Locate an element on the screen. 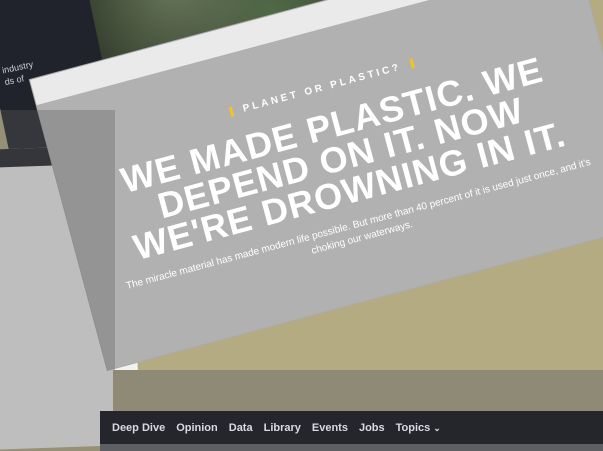 The image size is (603, 451). nav-item-topics: Topics ⌄ is located at coordinates (418, 428).